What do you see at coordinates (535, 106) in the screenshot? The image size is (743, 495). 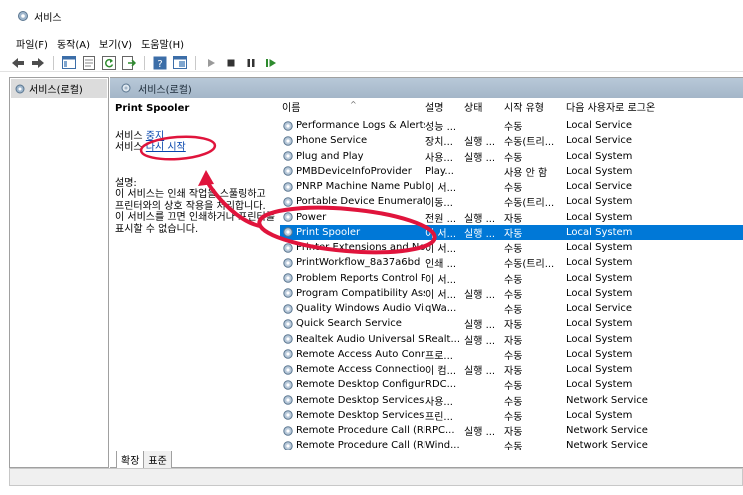 I see `column-header-startup-type: 시작 유형` at bounding box center [535, 106].